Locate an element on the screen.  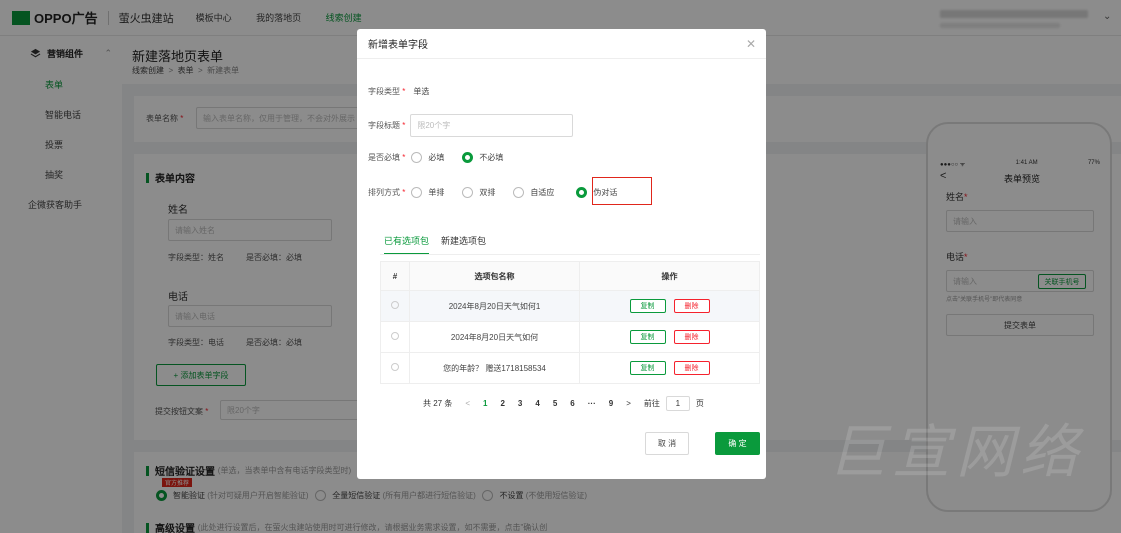
column-header: # is located at coordinates (395, 276).